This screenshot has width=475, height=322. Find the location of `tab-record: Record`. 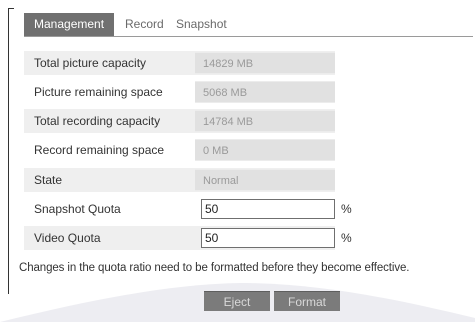

tab-record: Record is located at coordinates (144, 24).